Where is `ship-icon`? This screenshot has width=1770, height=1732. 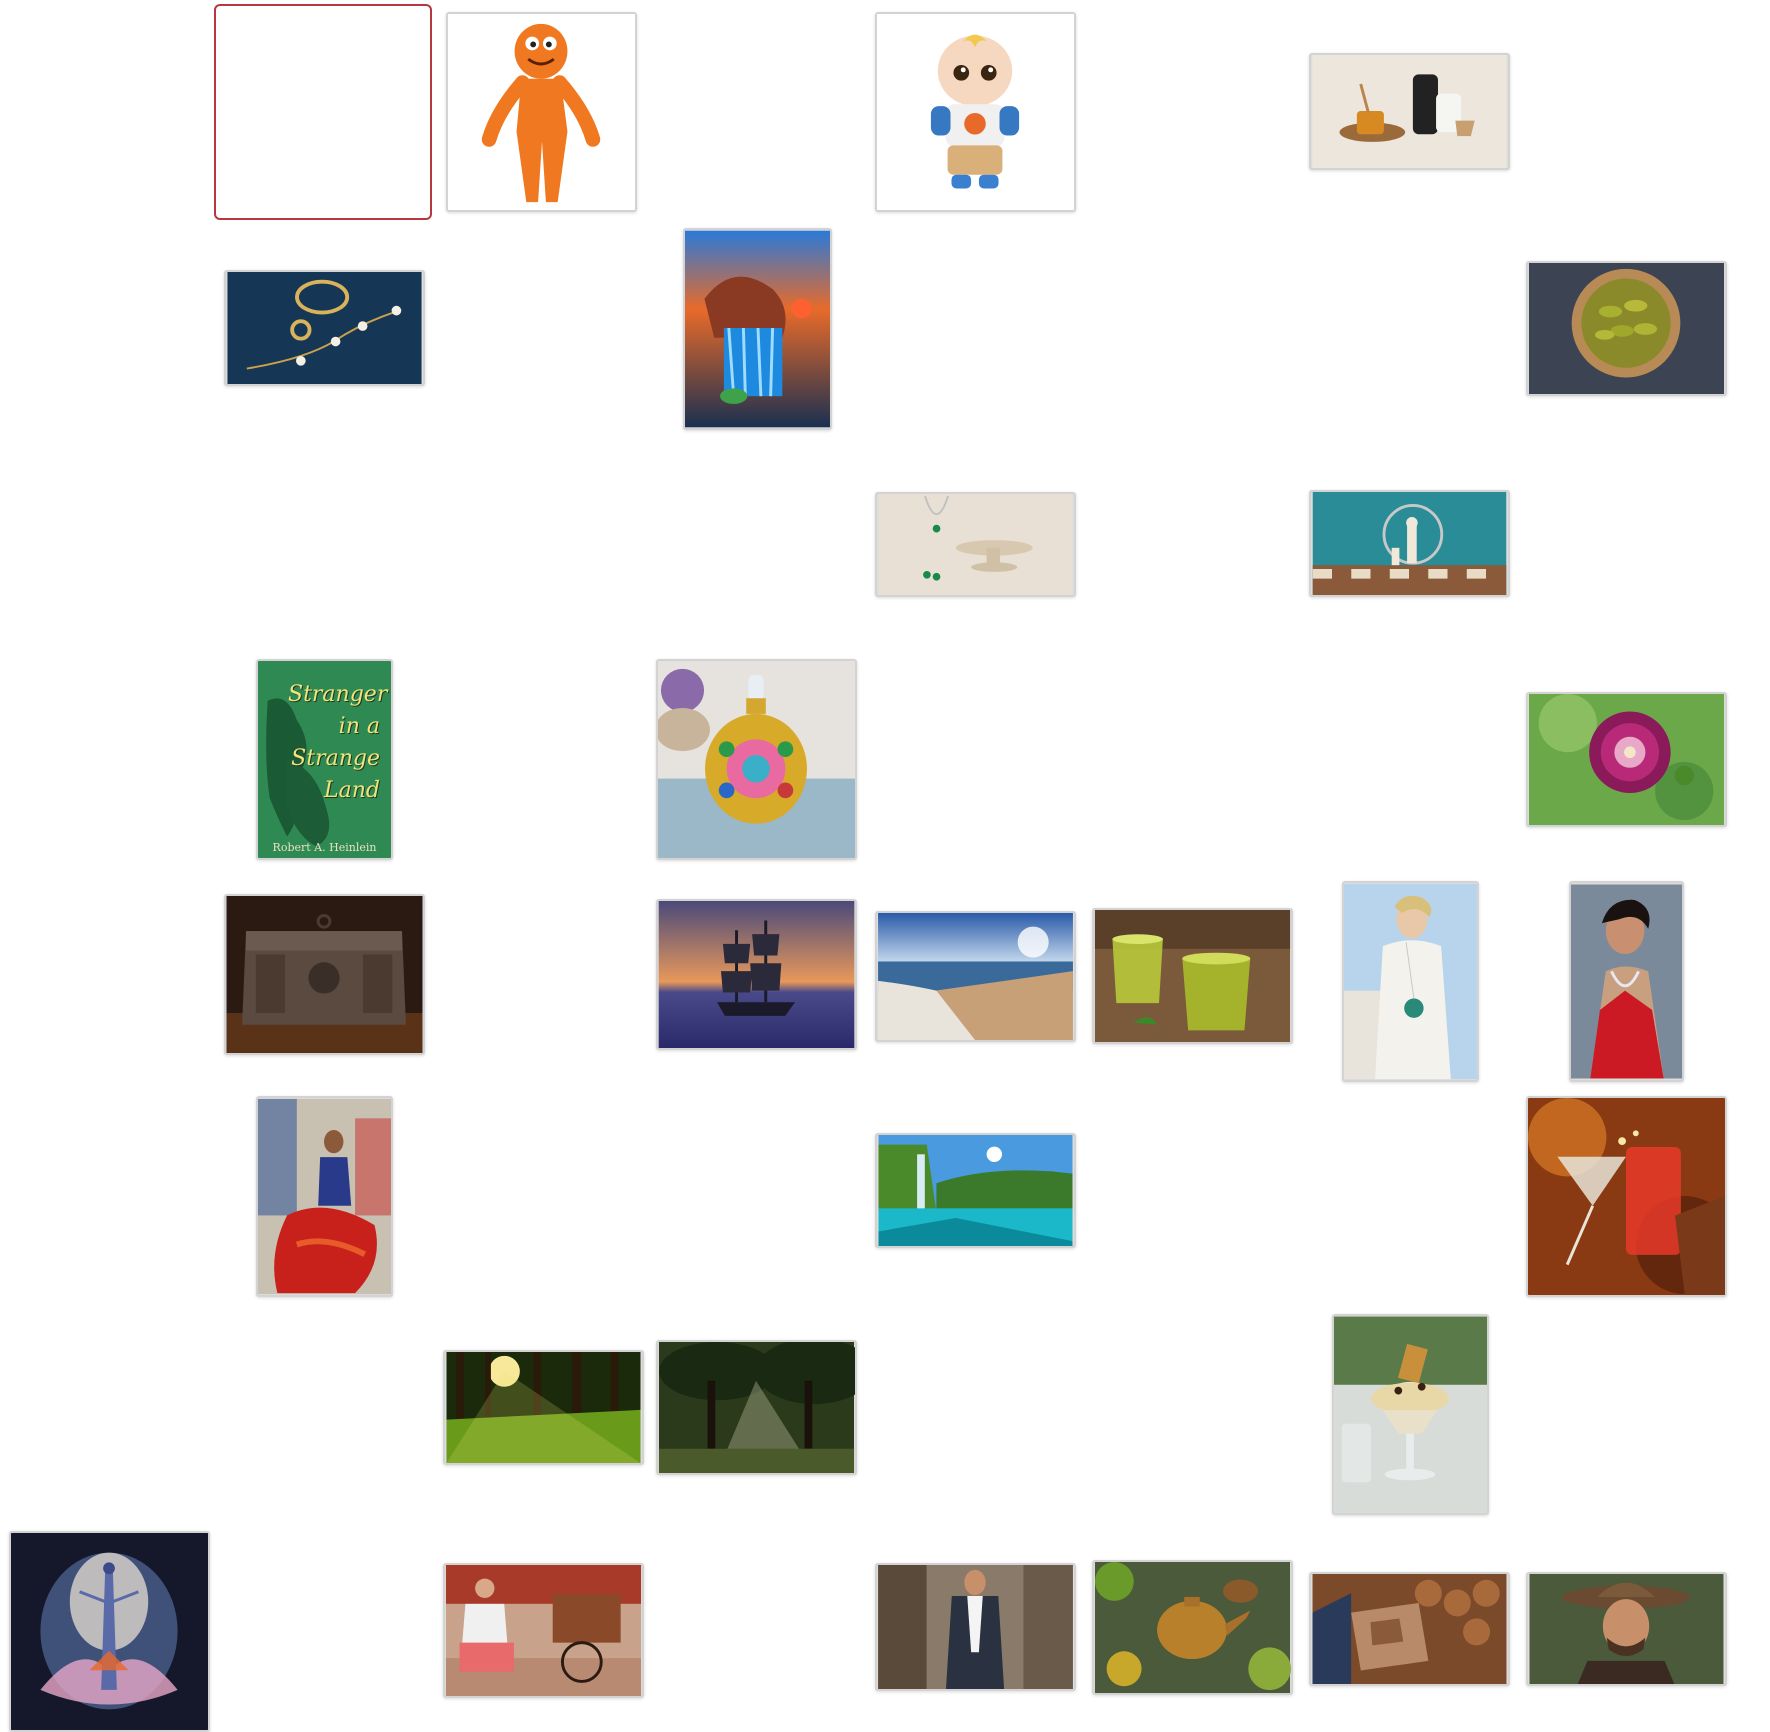 ship-icon is located at coordinates (756, 974).